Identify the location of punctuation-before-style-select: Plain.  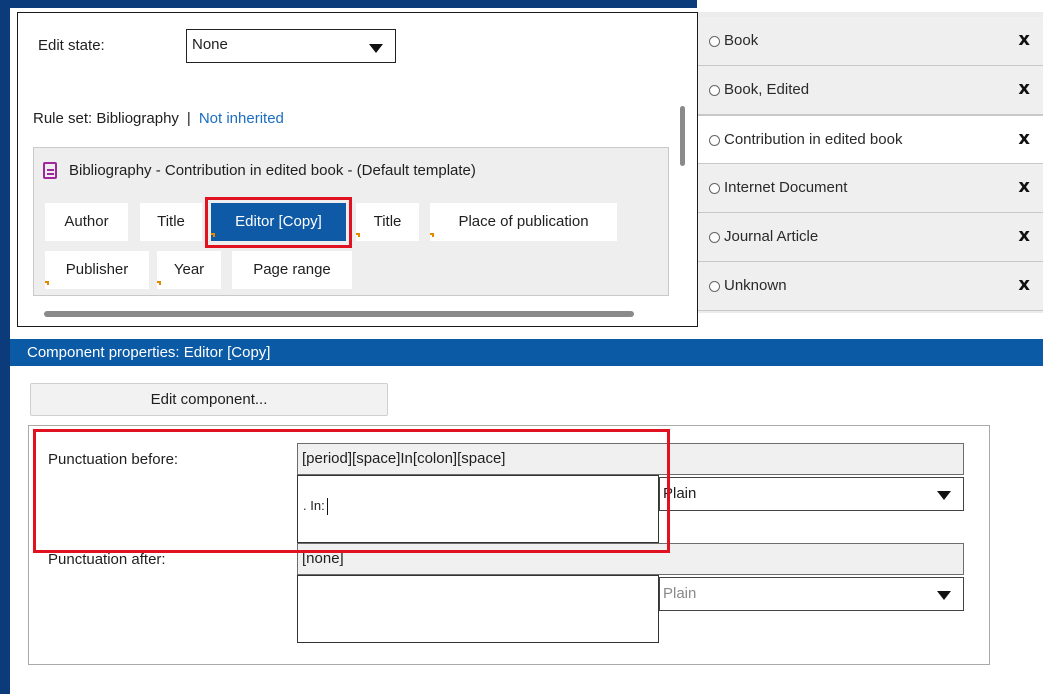
(811, 494).